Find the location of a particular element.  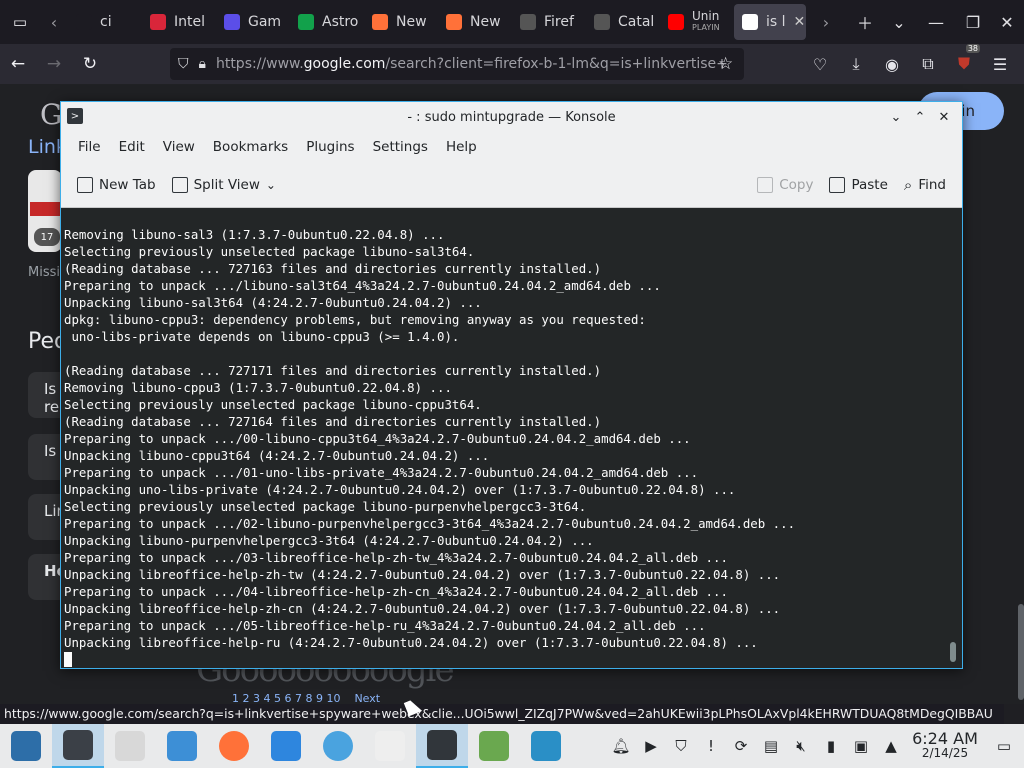

browser-tab: Firef is located at coordinates (547, 22).